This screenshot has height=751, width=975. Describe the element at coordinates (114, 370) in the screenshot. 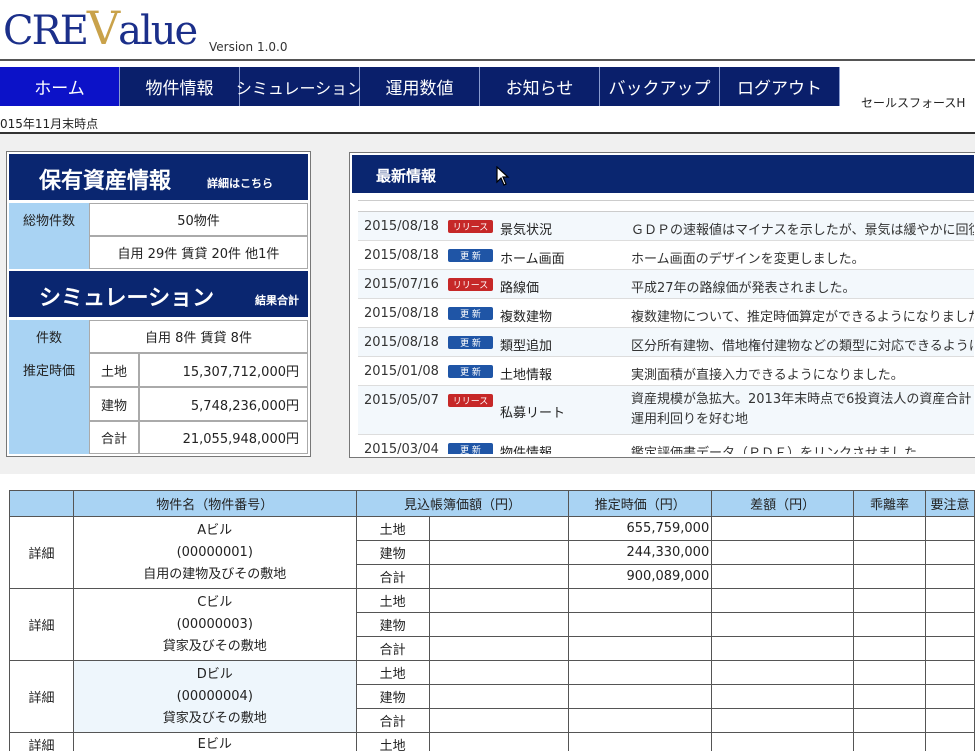

I see `estimate-kind-land: 土地` at that location.